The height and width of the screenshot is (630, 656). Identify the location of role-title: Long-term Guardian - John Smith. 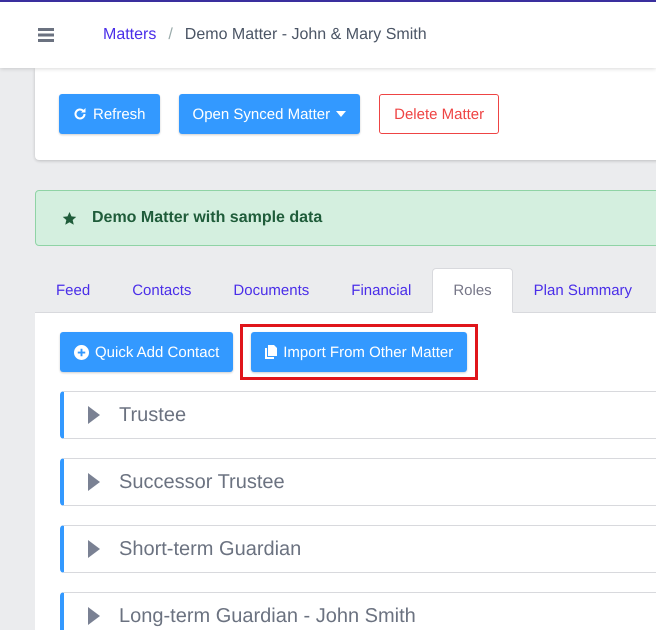
(267, 616).